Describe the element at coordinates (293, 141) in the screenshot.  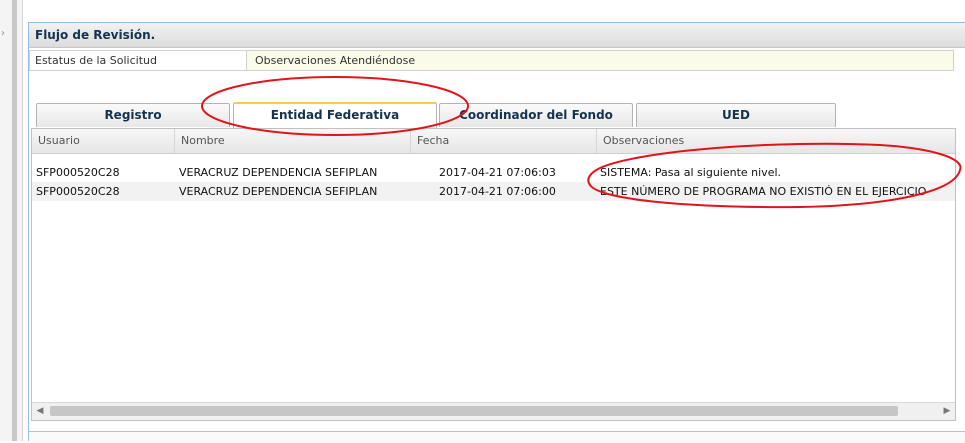
I see `column-header-nombre: Nombre` at that location.